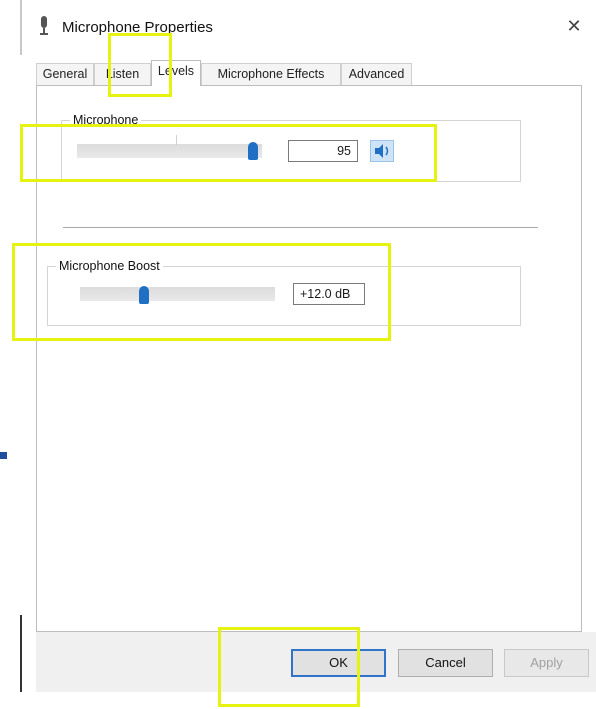 This screenshot has width=596, height=709. Describe the element at coordinates (546, 663) in the screenshot. I see `apply-button: Apply` at that location.